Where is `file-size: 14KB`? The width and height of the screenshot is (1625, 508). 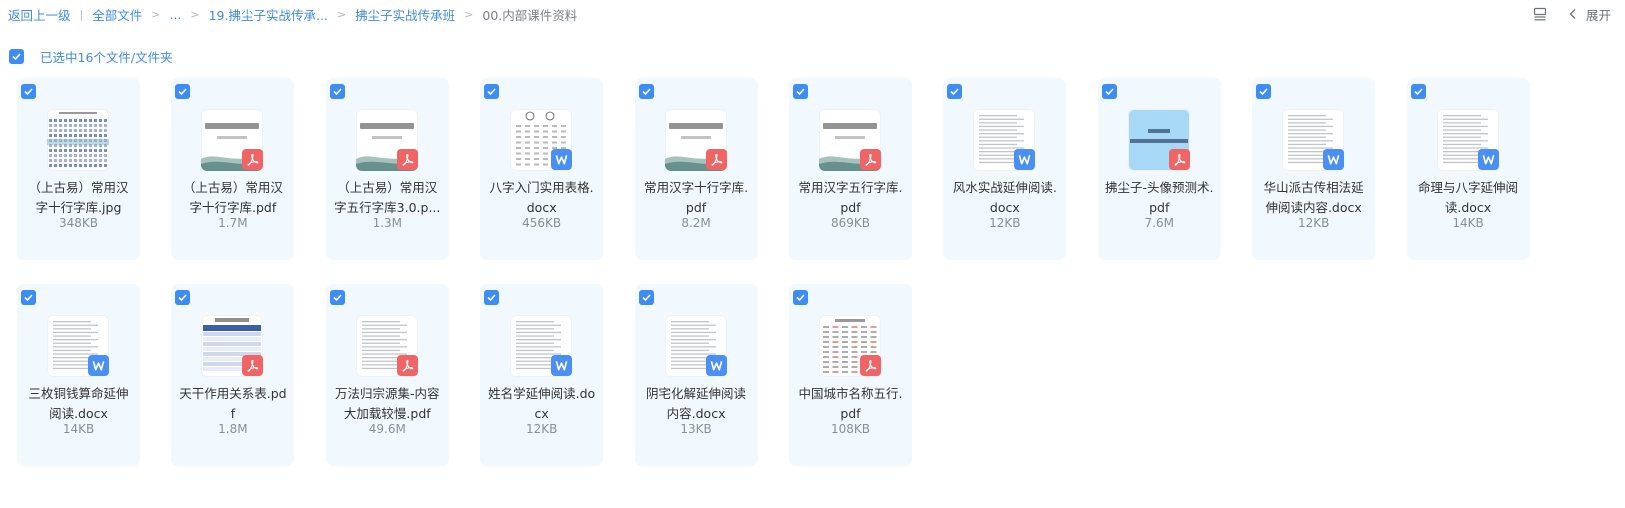
file-size: 14KB is located at coordinates (78, 429).